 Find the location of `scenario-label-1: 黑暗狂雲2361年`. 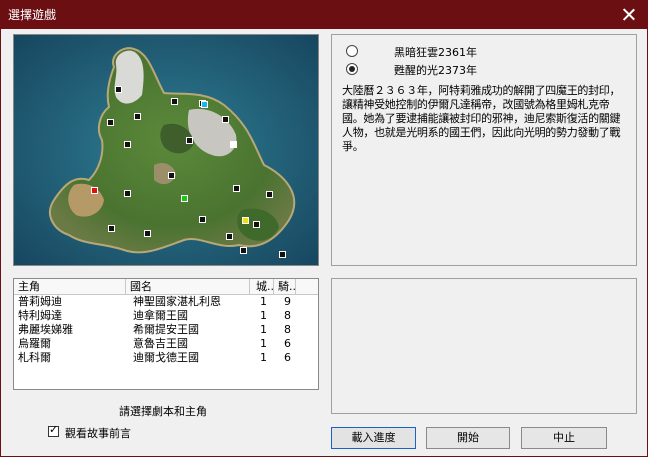

scenario-label-1: 黑暗狂雲2361年 is located at coordinates (435, 52).